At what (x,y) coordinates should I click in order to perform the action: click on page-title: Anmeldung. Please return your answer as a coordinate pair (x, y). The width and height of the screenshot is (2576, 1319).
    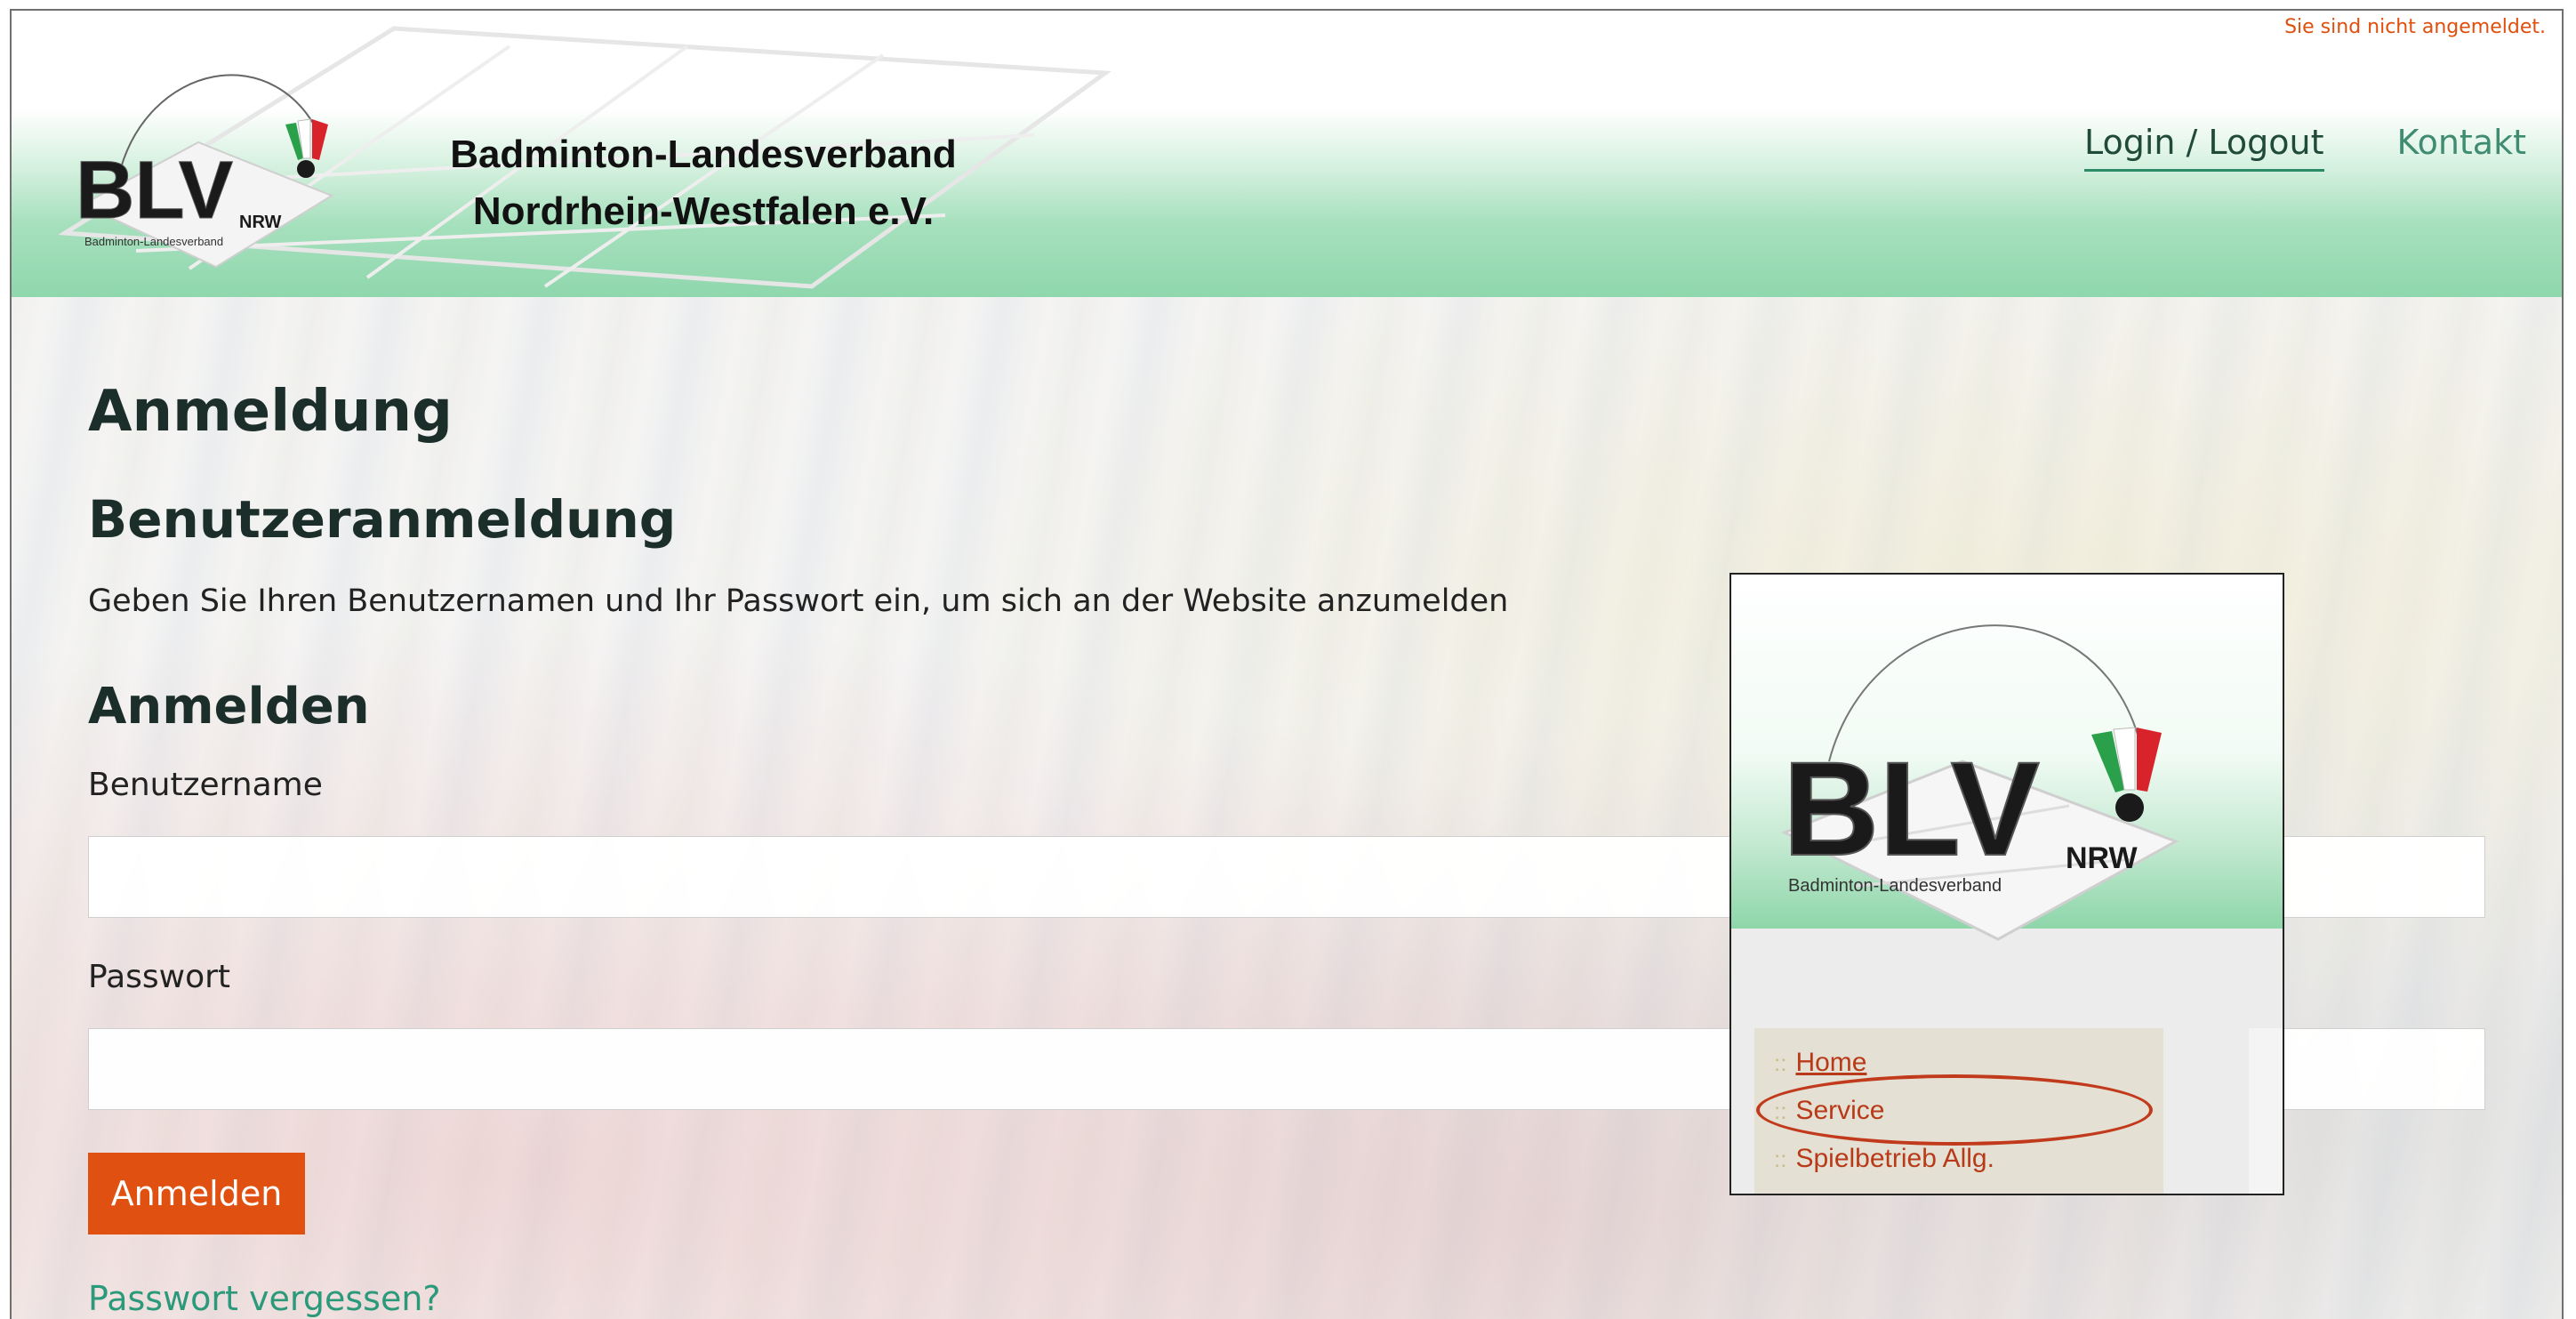
    Looking at the image, I should click on (270, 412).